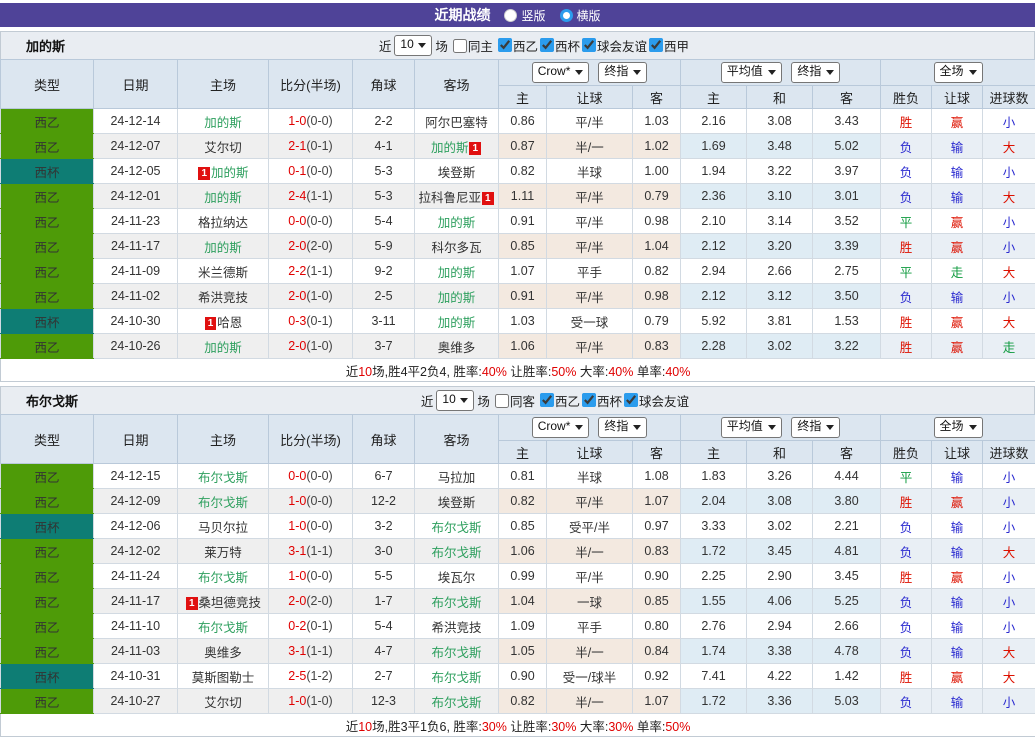  What do you see at coordinates (449, 198) in the screenshot?
I see `team-name-text: 拉科鲁尼亚` at bounding box center [449, 198].